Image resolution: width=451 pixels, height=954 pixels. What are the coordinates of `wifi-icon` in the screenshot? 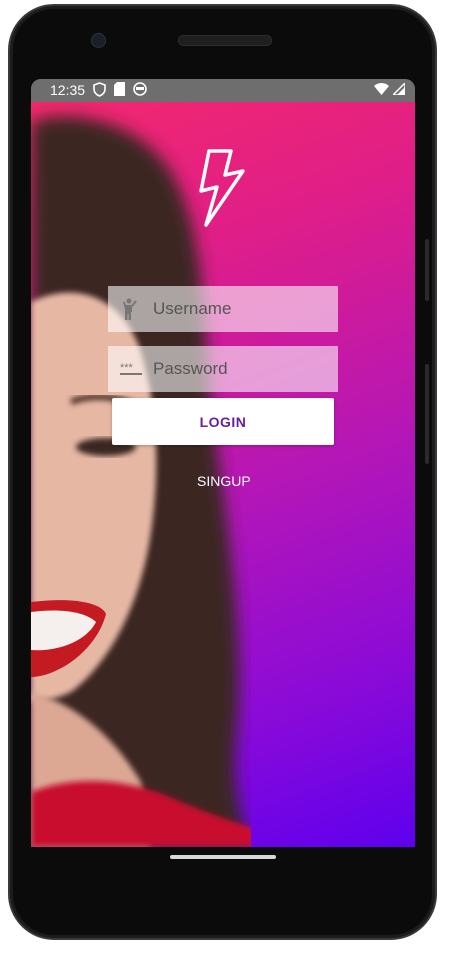 It's located at (381, 89).